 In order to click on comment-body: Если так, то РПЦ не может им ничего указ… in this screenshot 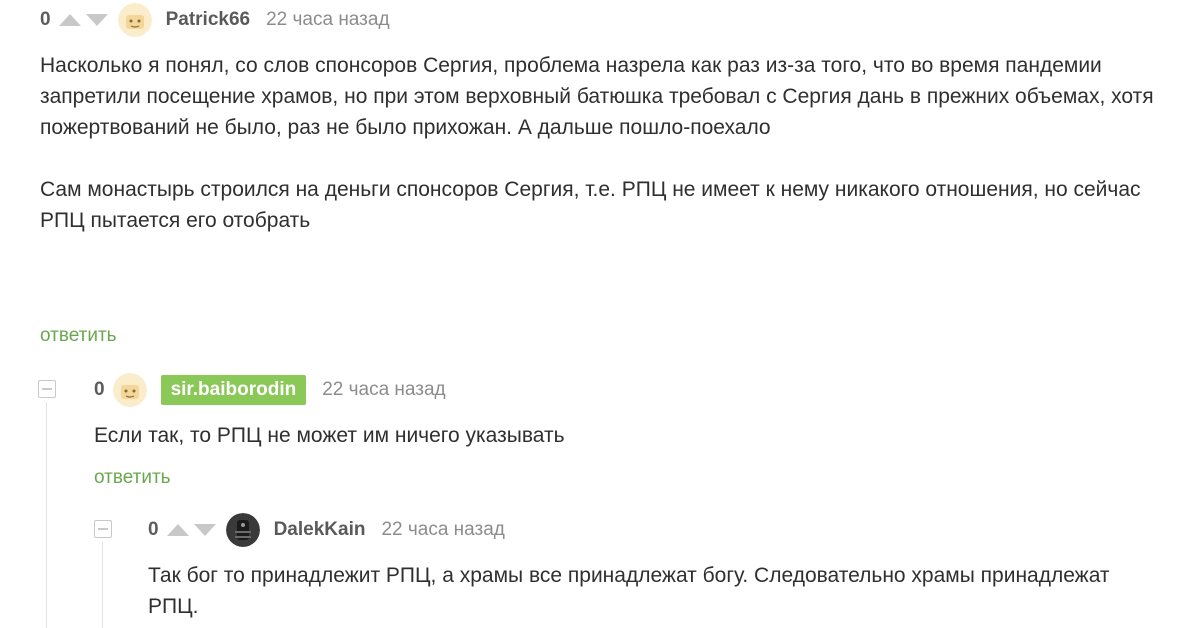, I will do `click(634, 435)`.